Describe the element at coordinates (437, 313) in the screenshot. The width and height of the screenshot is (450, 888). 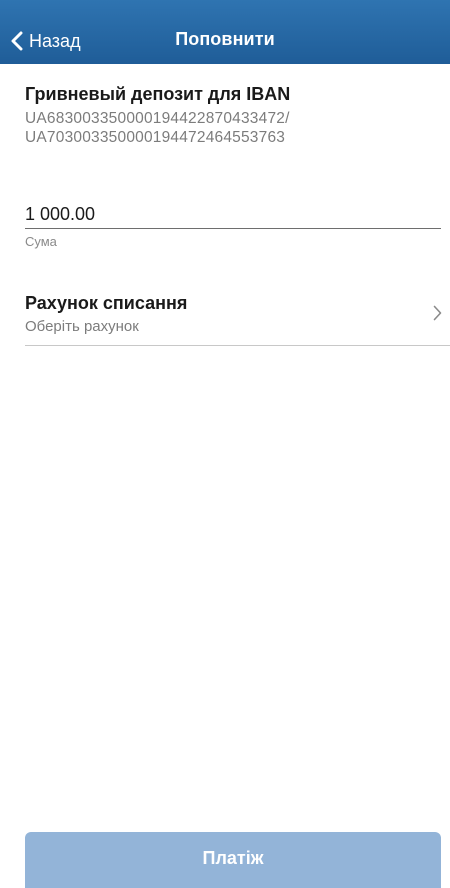
I see `chevron-right-icon` at that location.